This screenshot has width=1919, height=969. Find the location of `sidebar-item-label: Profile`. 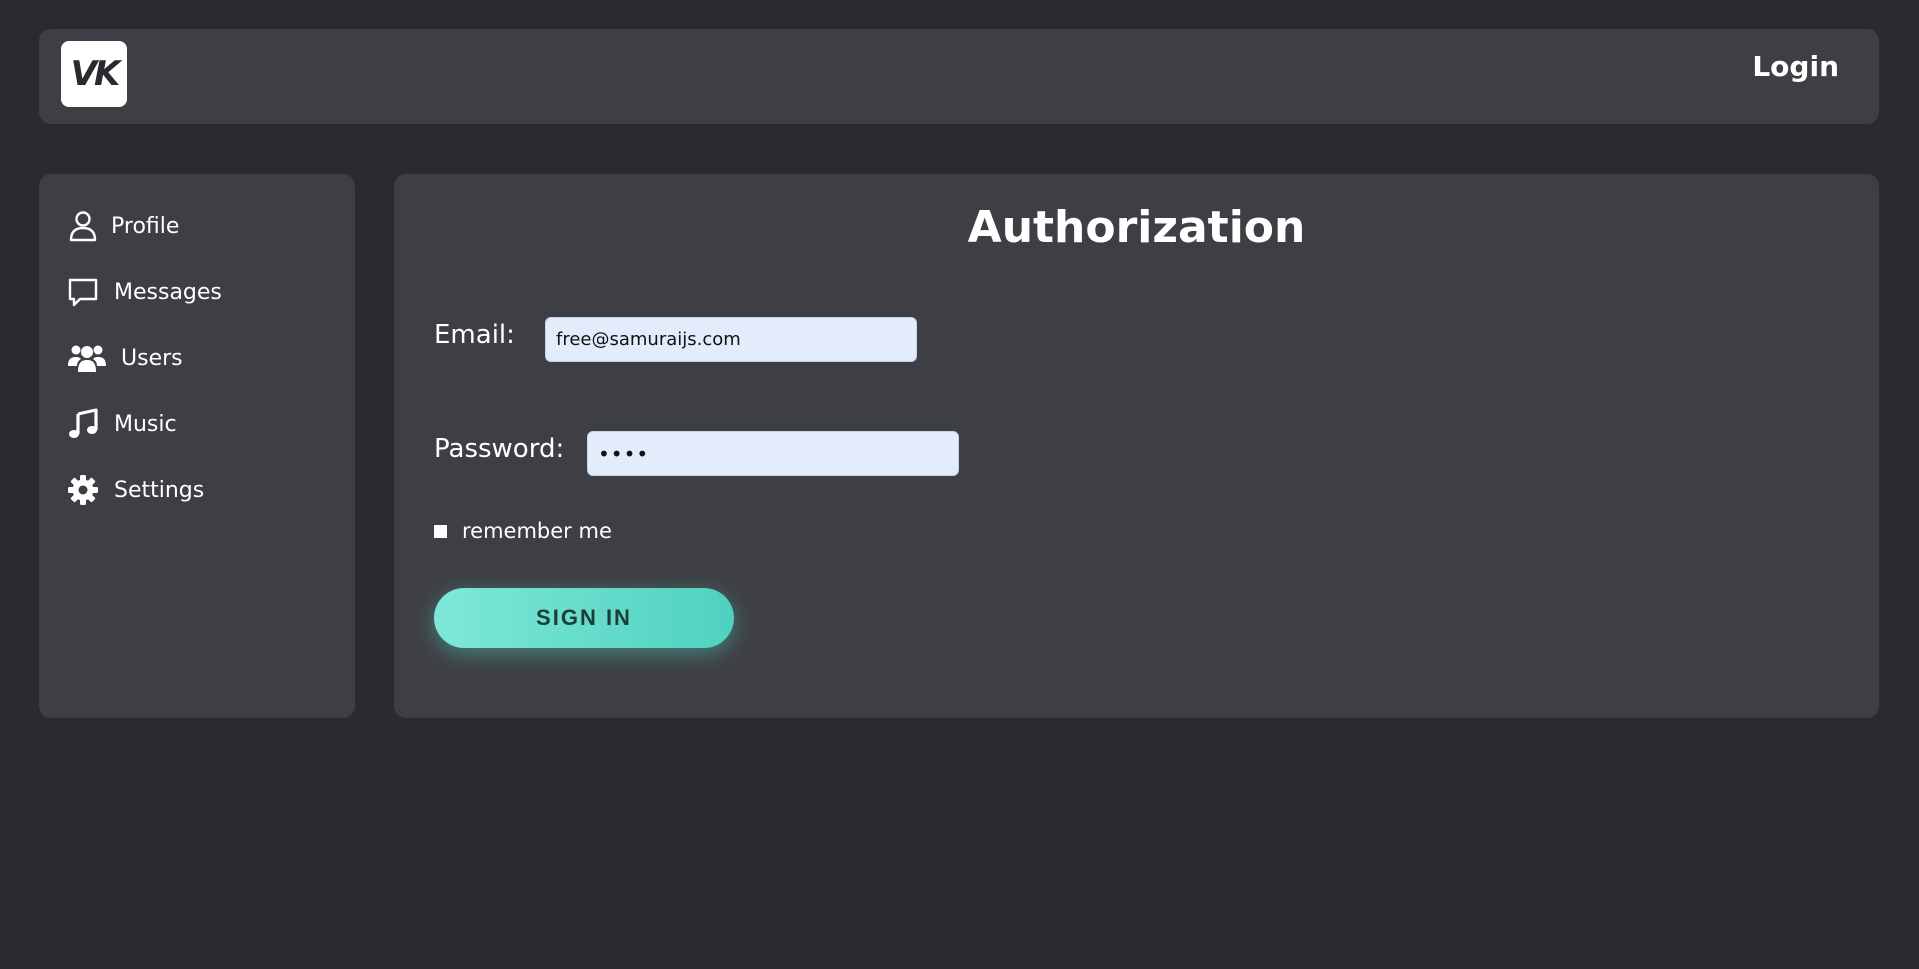

sidebar-item-label: Profile is located at coordinates (145, 226).